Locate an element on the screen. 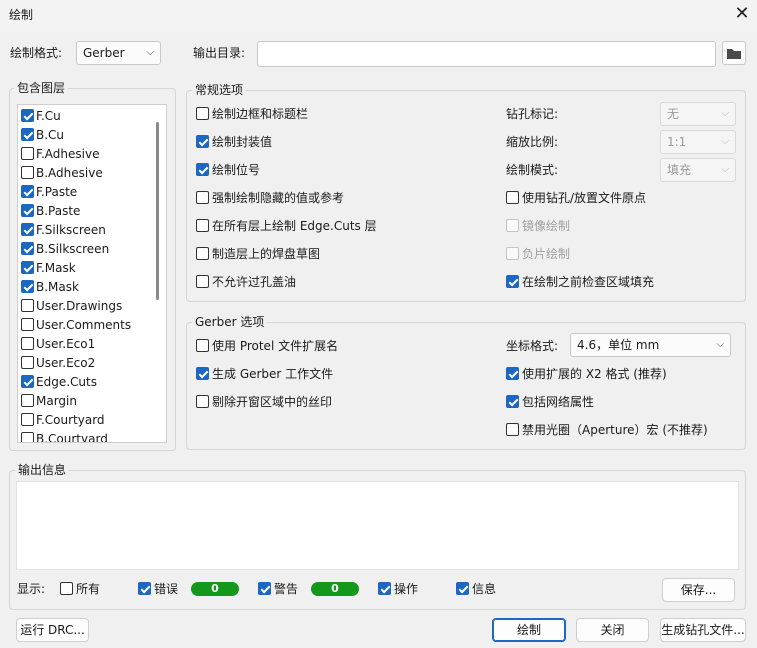 This screenshot has height=648, width=757. gerber-option: 剔除开窗区域中的丝印 is located at coordinates (264, 402).